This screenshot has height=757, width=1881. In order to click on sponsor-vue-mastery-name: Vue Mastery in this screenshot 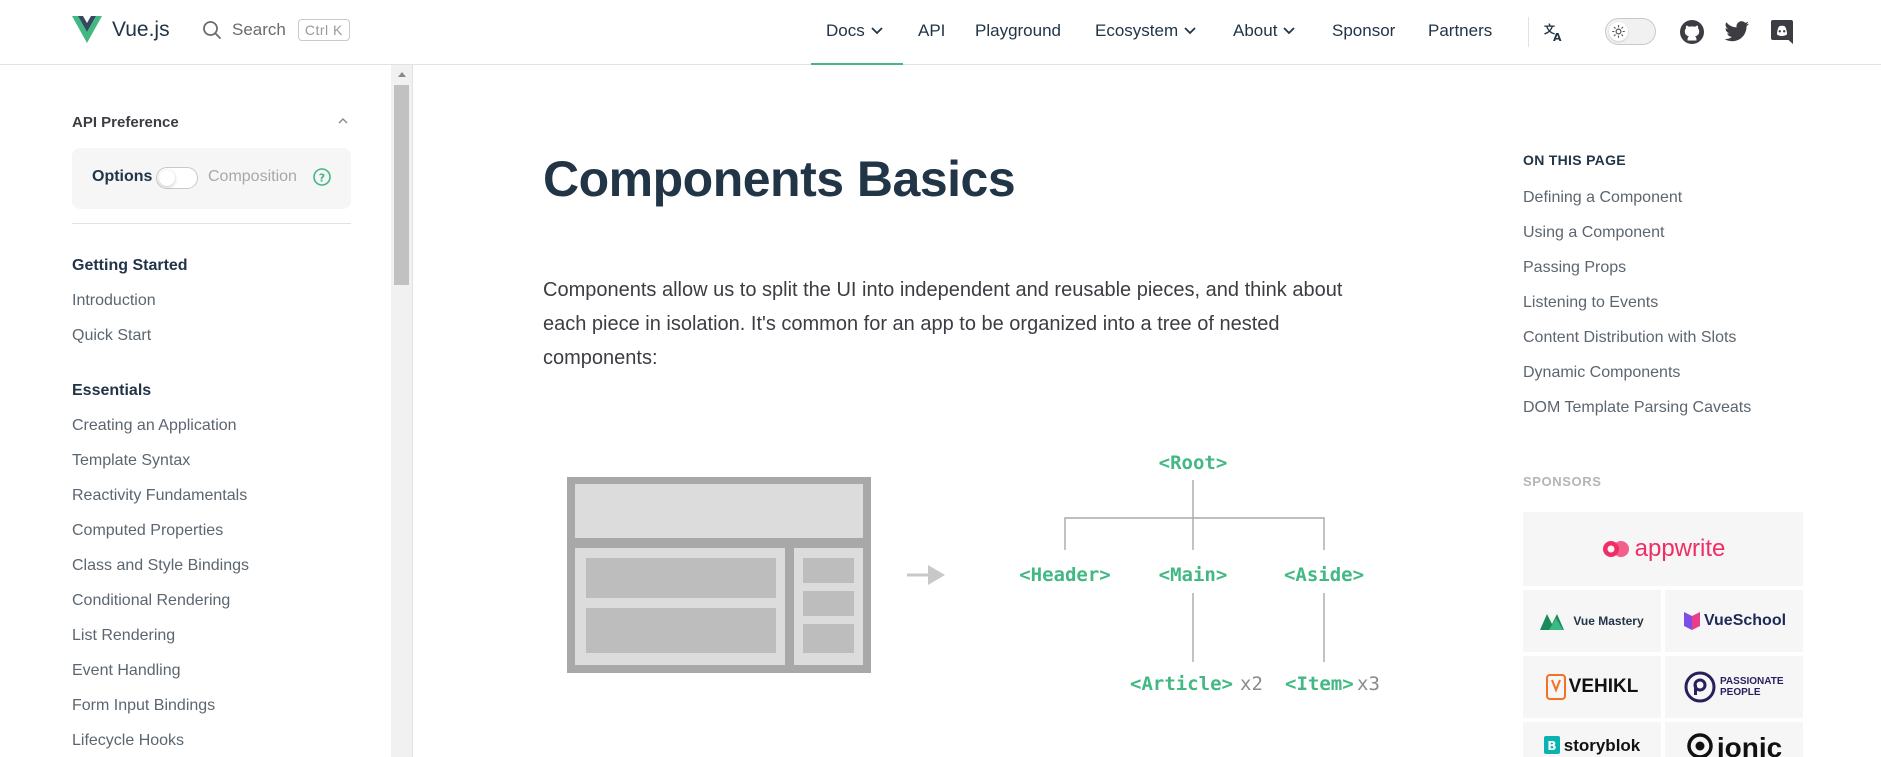, I will do `click(1608, 621)`.